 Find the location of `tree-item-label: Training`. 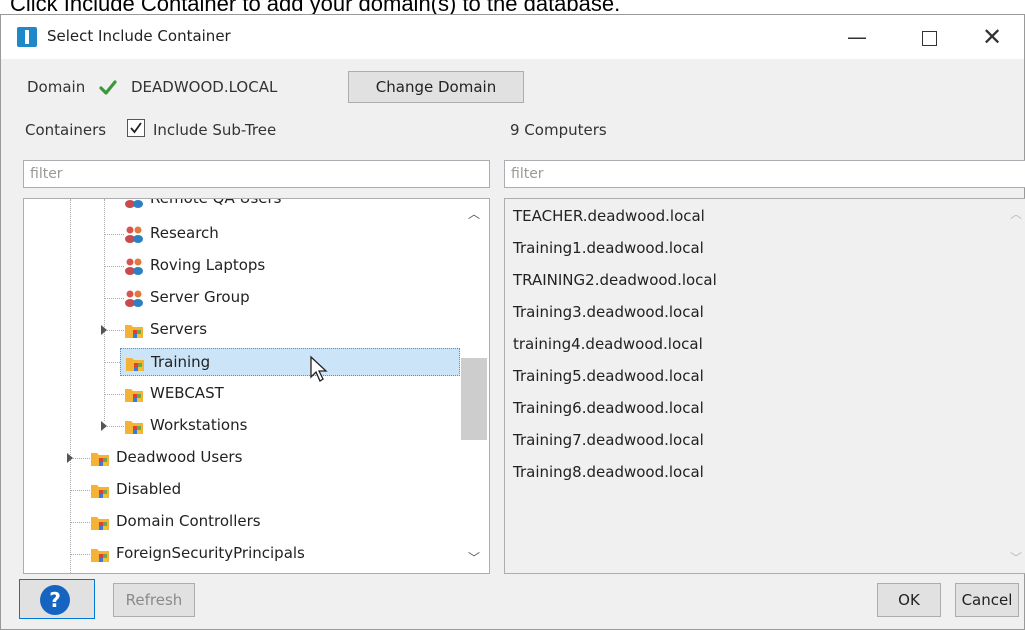

tree-item-label: Training is located at coordinates (181, 362).